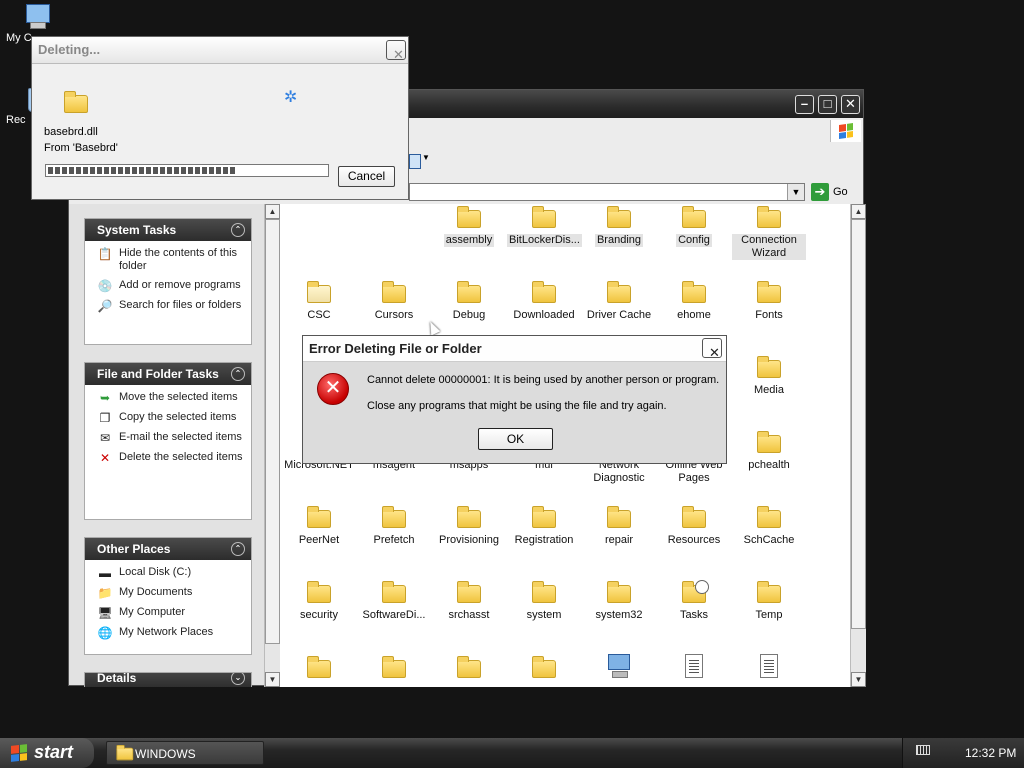 The height and width of the screenshot is (768, 1024). What do you see at coordinates (820, 192) in the screenshot?
I see `go-arrow-icon: ➔` at bounding box center [820, 192].